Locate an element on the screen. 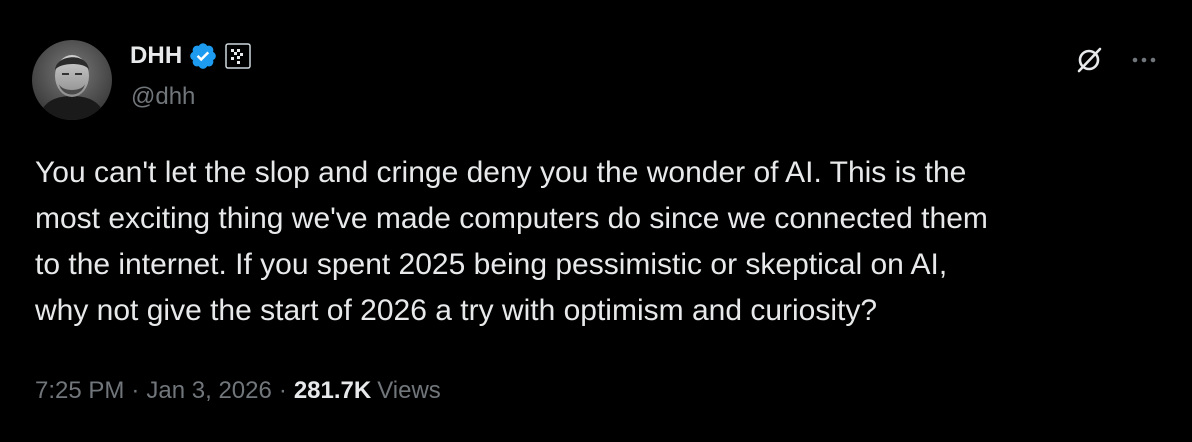  grok-icon is located at coordinates (1089, 60).